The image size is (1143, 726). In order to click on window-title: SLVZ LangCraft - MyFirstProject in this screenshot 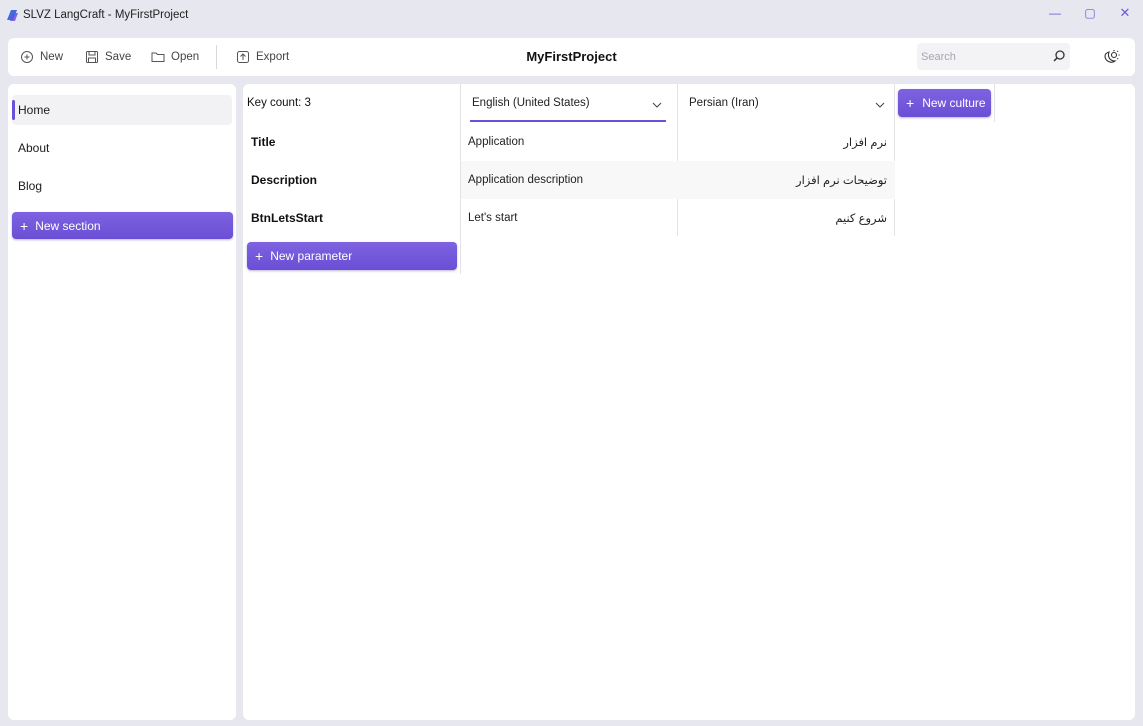, I will do `click(106, 15)`.